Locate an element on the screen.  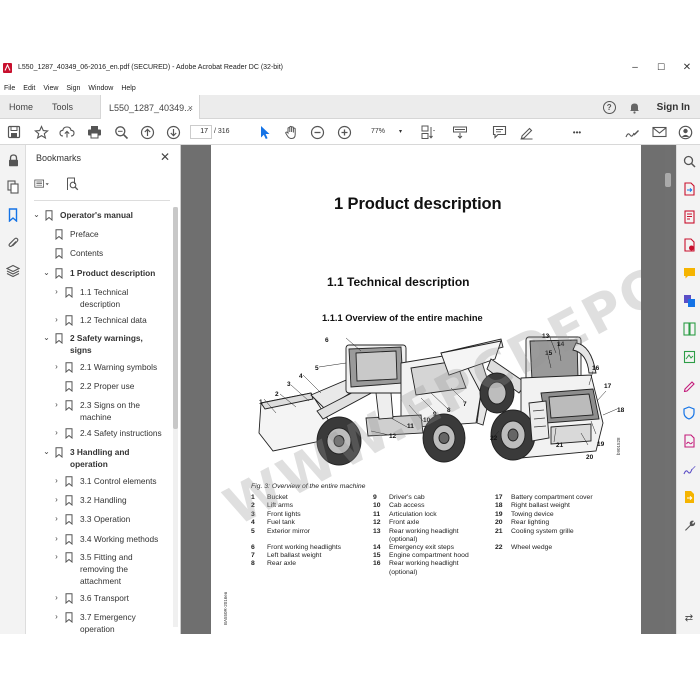
close-tab-button: × is located at coordinates (190, 108).